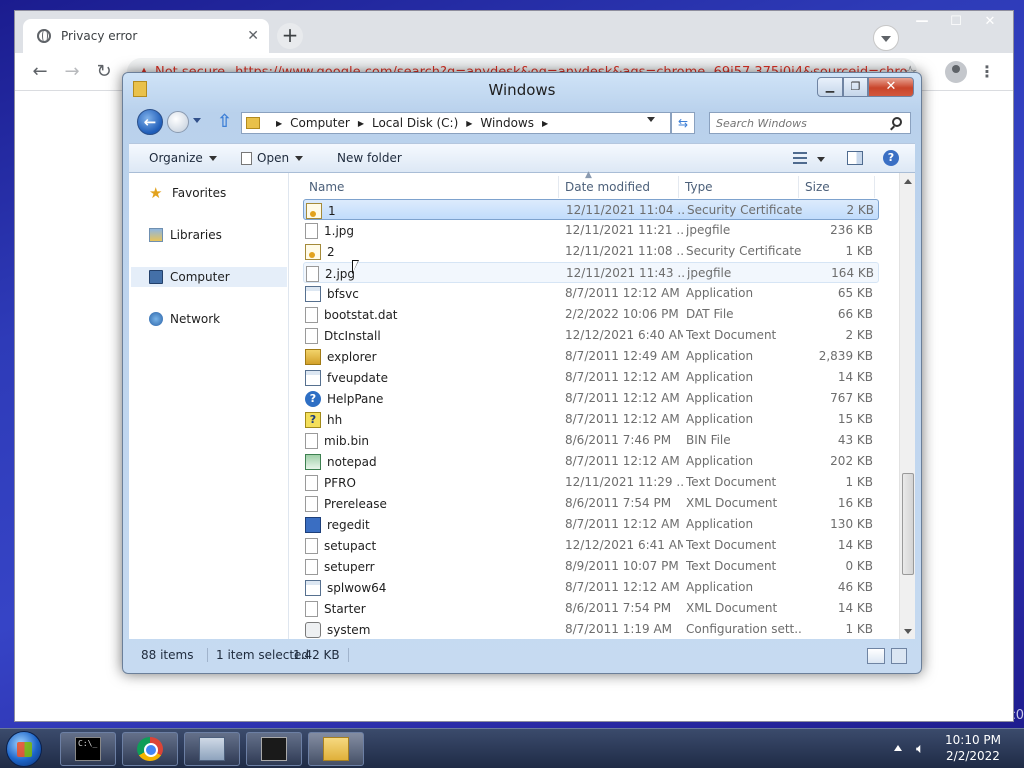 The width and height of the screenshot is (1024, 768). I want to click on file-type-cell: Security Certificate, so click(745, 210).